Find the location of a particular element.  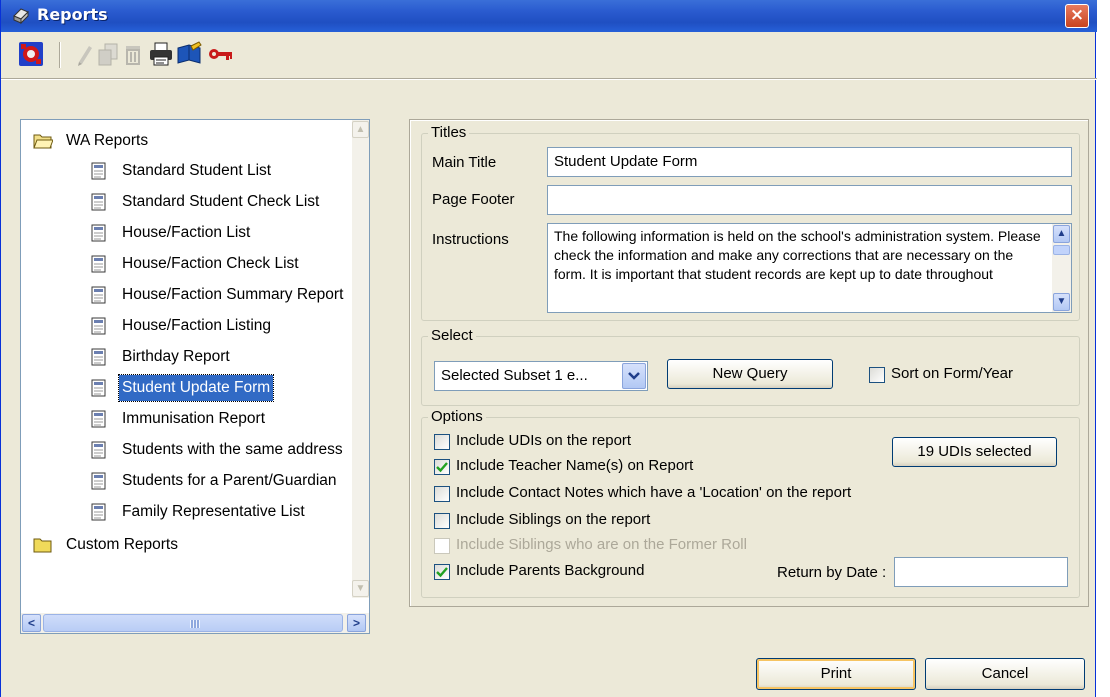

tree-item-label: Standard Student Check List is located at coordinates (221, 201).